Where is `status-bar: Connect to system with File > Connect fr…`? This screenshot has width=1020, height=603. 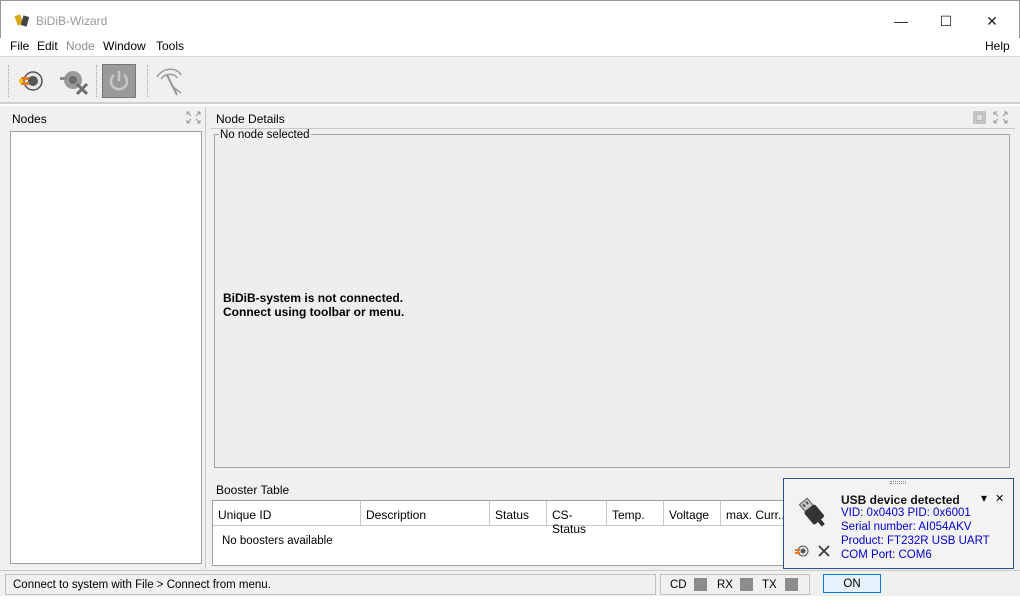 status-bar: Connect to system with File > Connect fr… is located at coordinates (510, 583).